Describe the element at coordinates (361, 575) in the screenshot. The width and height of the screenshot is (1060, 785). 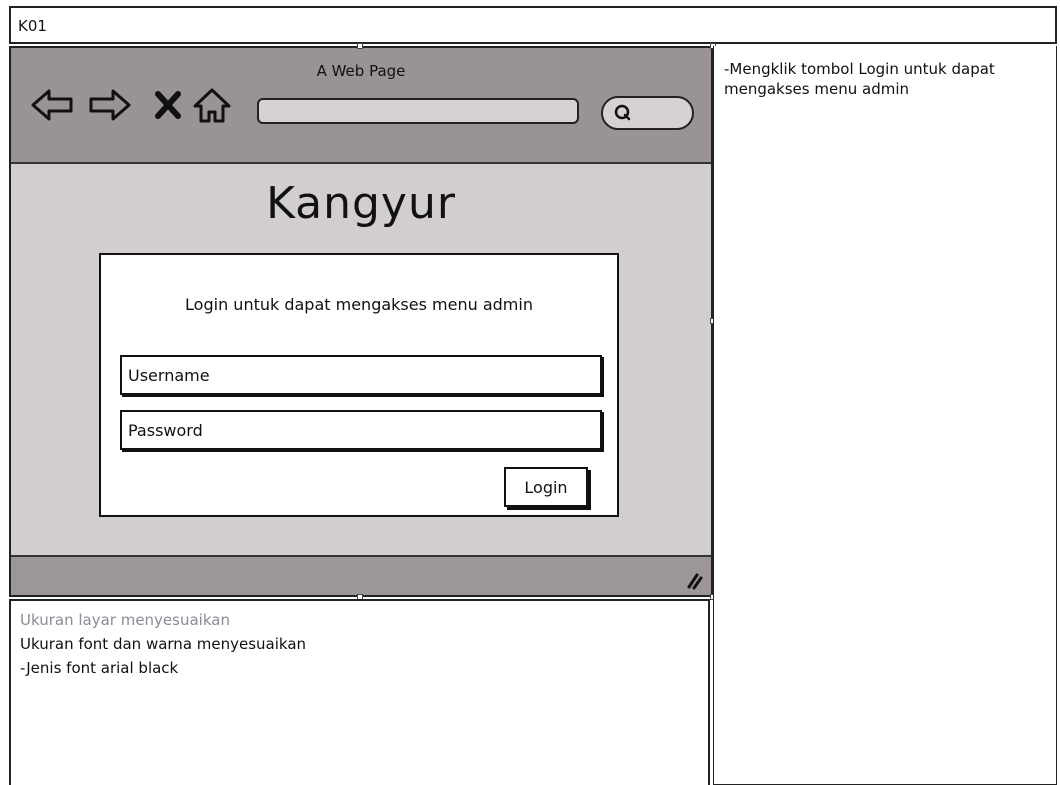
I see `browser-status-bar` at that location.